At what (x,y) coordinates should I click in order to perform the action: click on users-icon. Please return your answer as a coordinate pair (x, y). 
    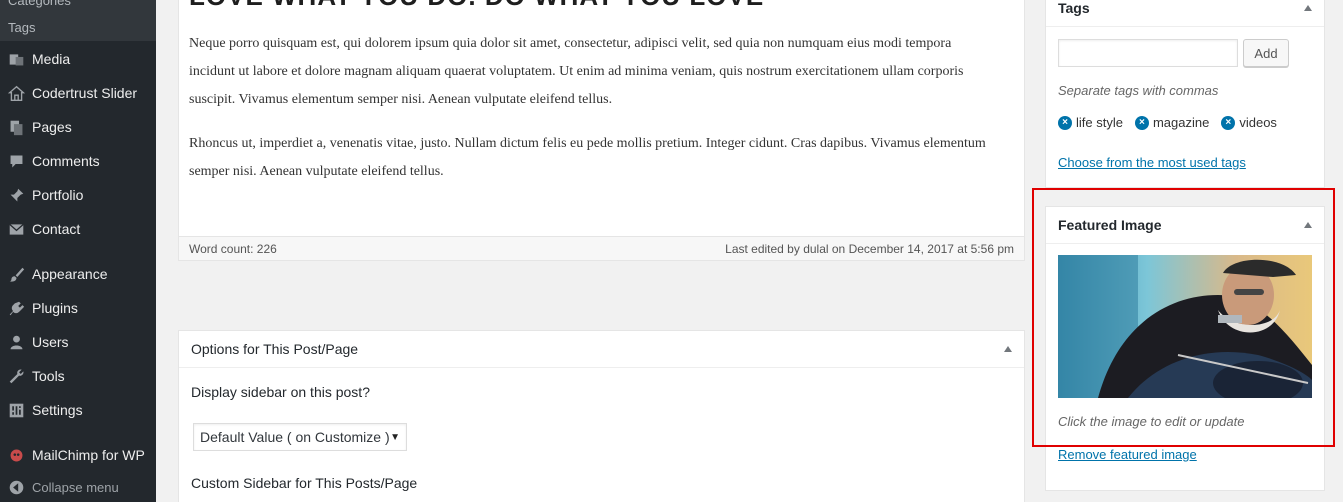
    Looking at the image, I should click on (16, 342).